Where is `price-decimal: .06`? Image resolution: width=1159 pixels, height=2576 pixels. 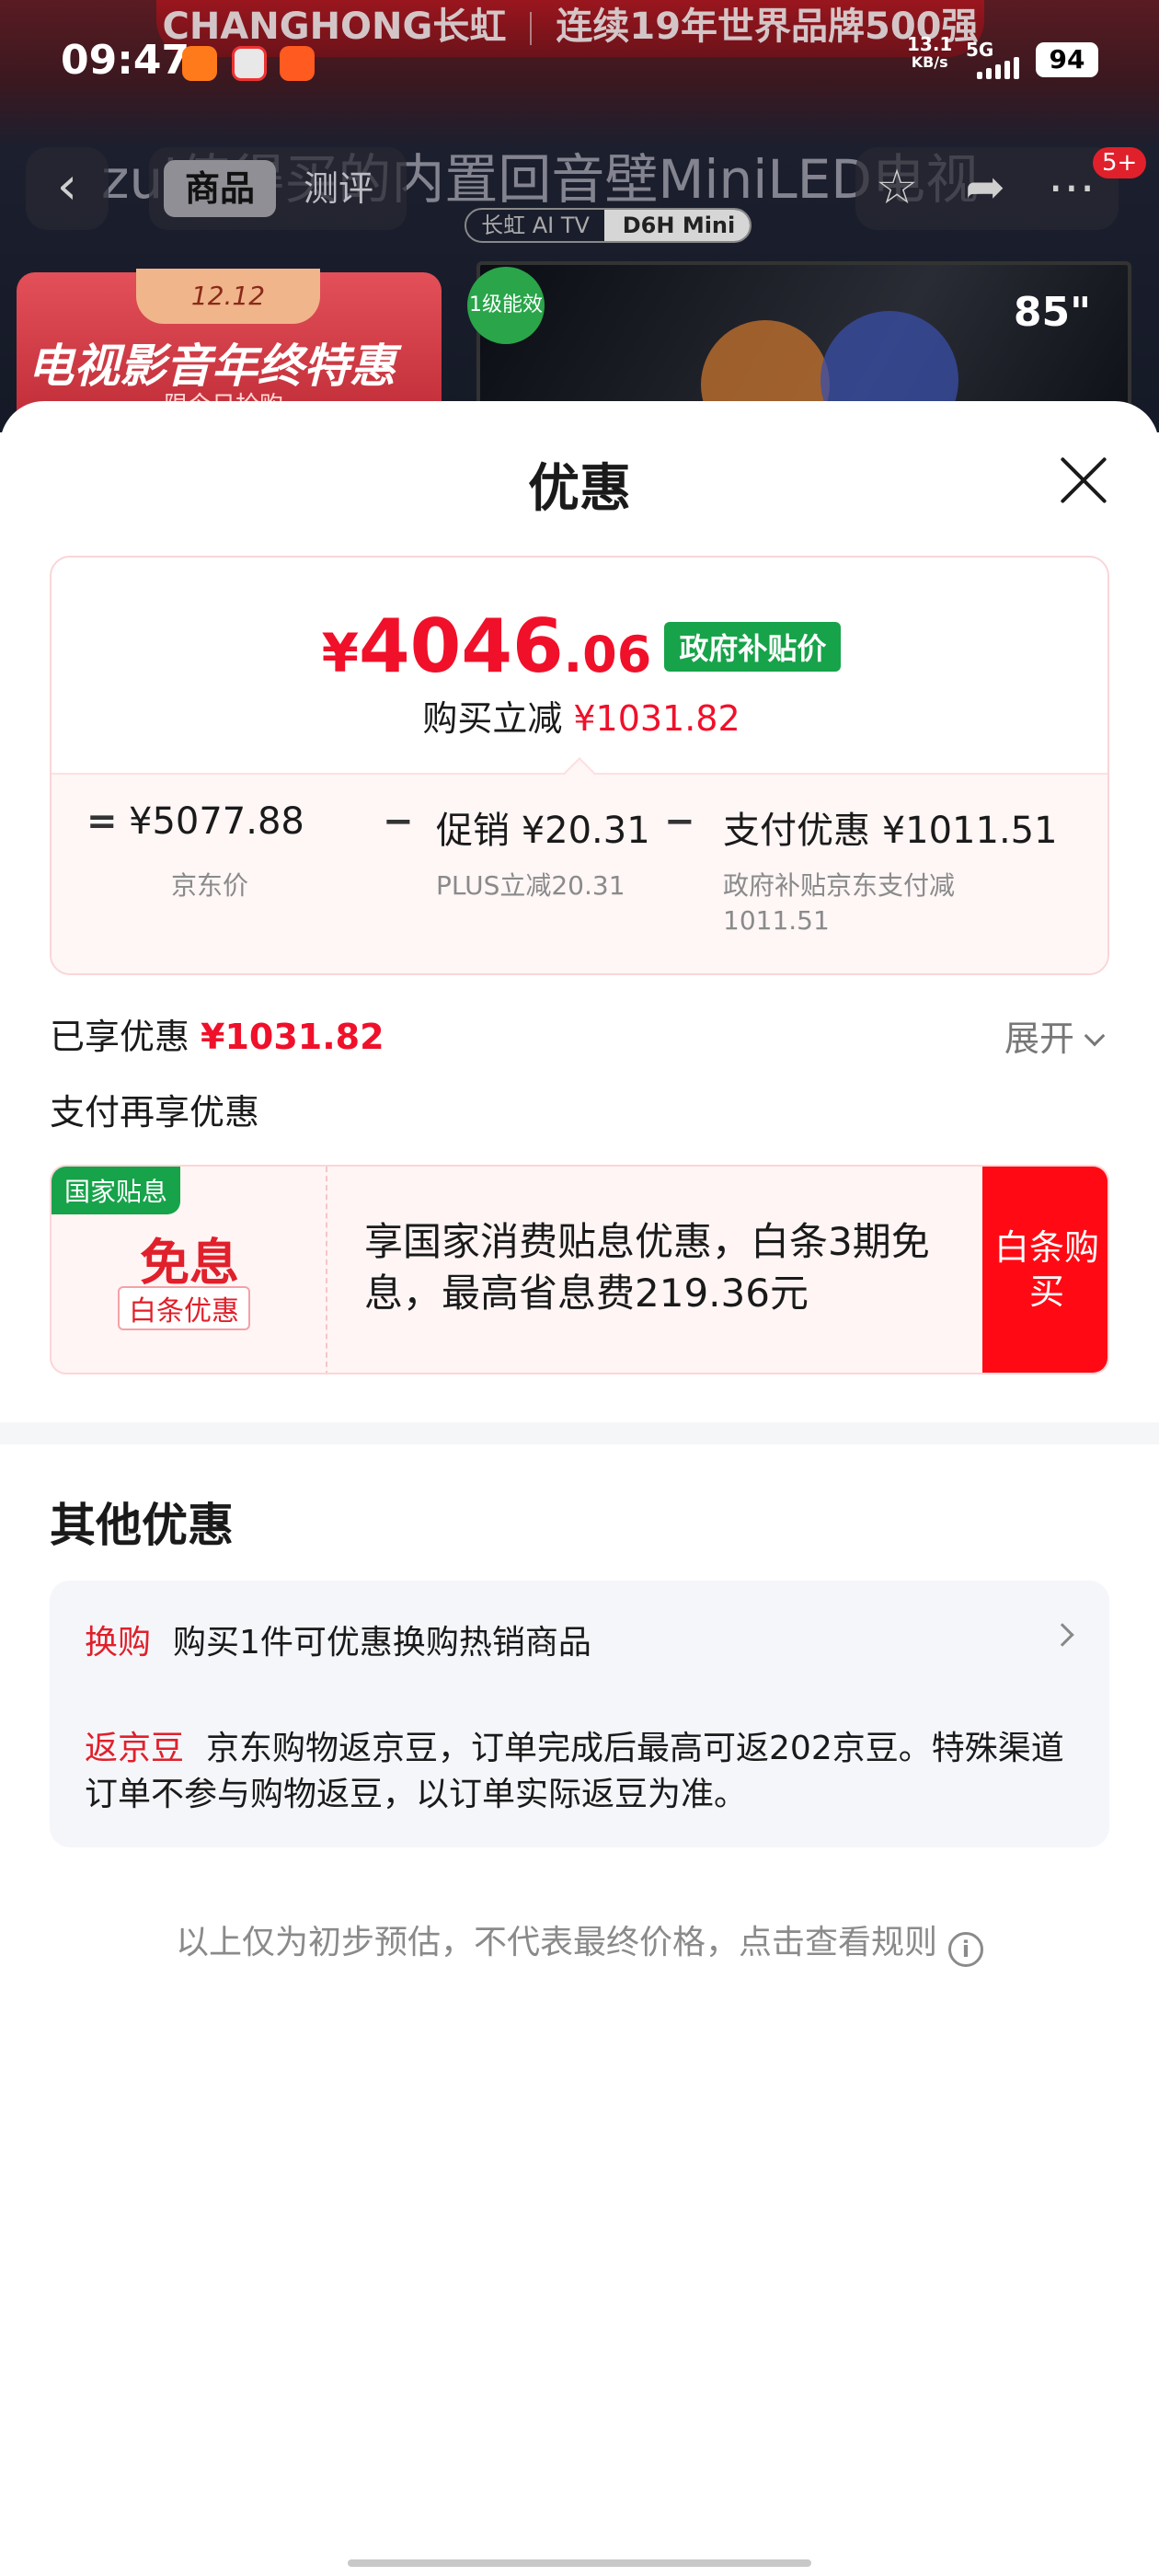
price-decimal: .06 is located at coordinates (607, 655).